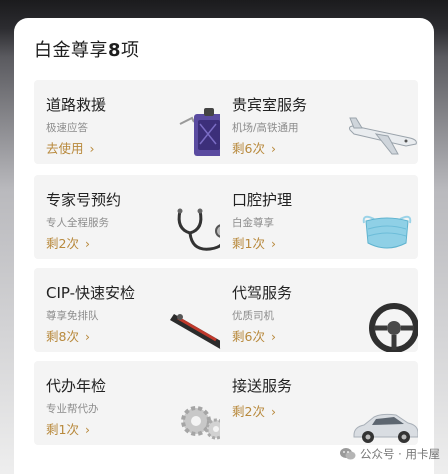 The width and height of the screenshot is (448, 474). I want to click on service-subtitle: 优质司机, so click(253, 316).